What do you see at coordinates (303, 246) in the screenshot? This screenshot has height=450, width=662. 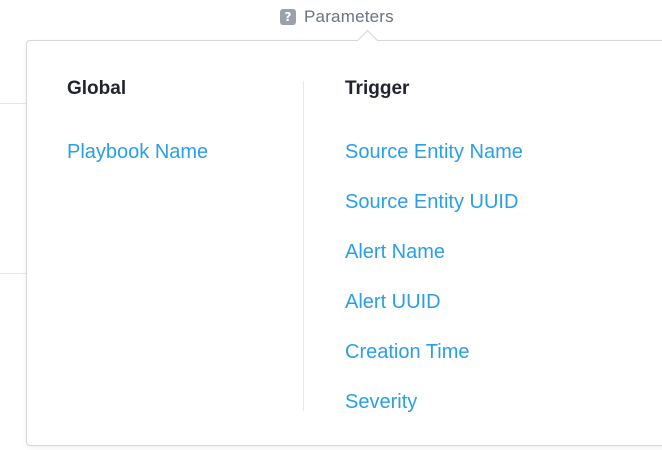 I see `column-divider` at bounding box center [303, 246].